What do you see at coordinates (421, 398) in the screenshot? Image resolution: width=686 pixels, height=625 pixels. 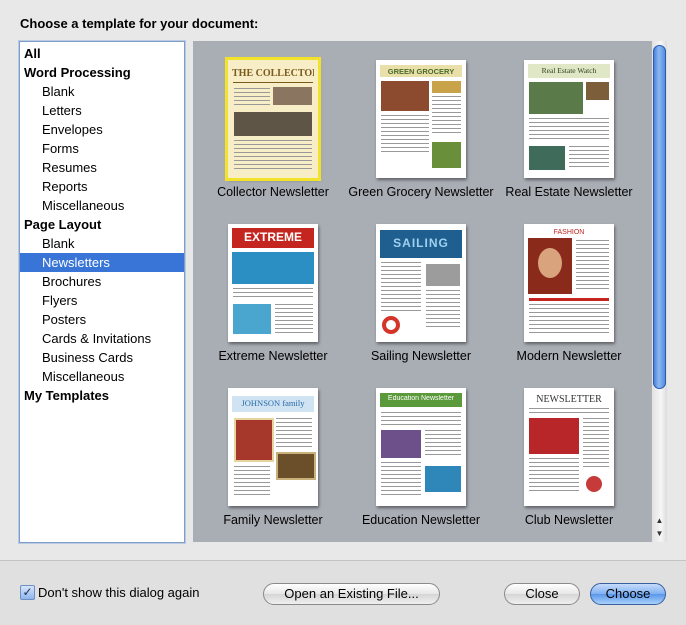 I see `template-masthead: Education Newsletter` at bounding box center [421, 398].